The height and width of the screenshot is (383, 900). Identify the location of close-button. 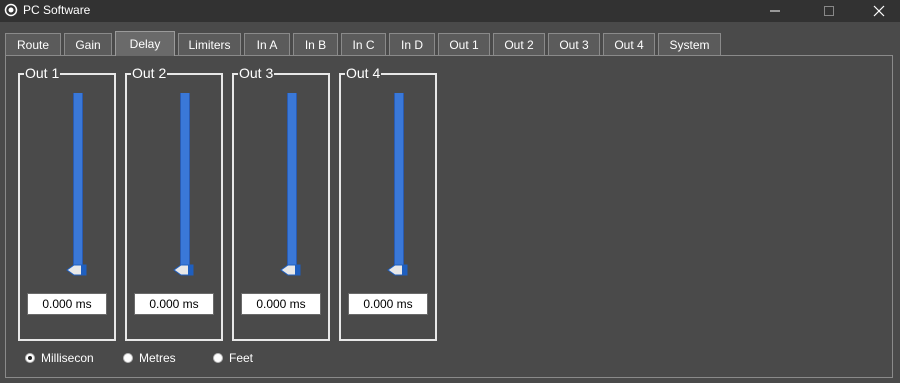
(878, 11).